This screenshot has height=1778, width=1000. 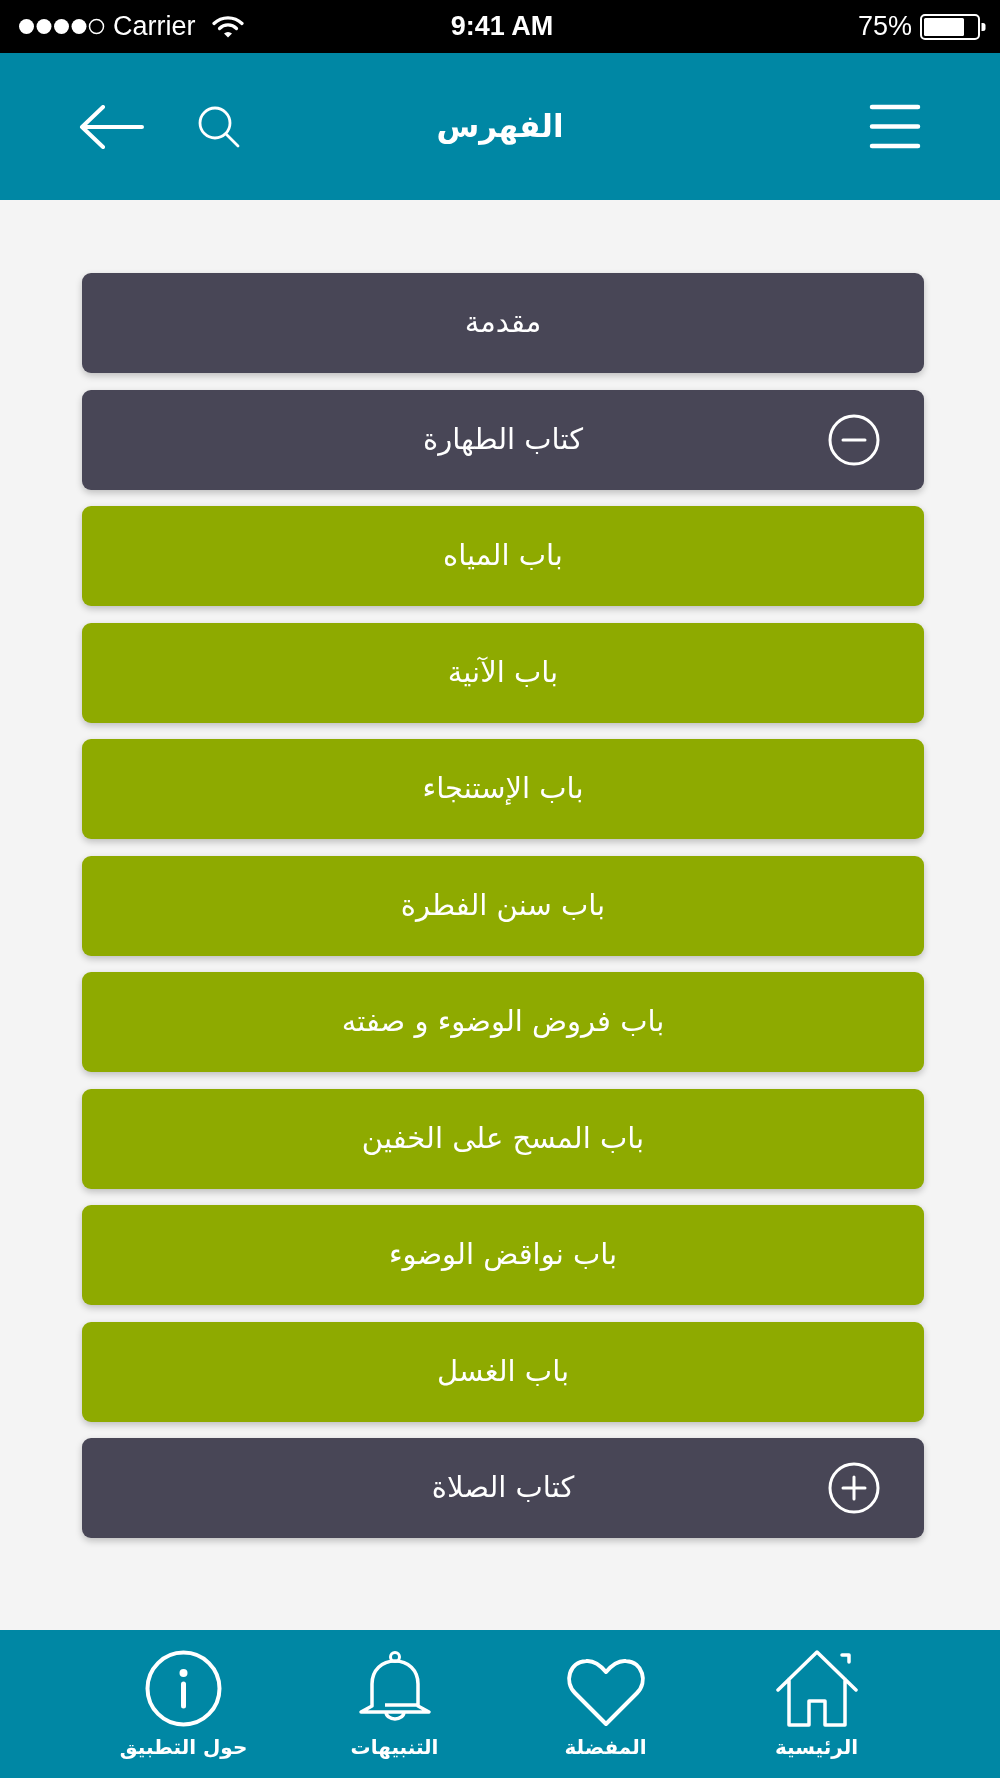 I want to click on menu-icon, so click(x=895, y=126).